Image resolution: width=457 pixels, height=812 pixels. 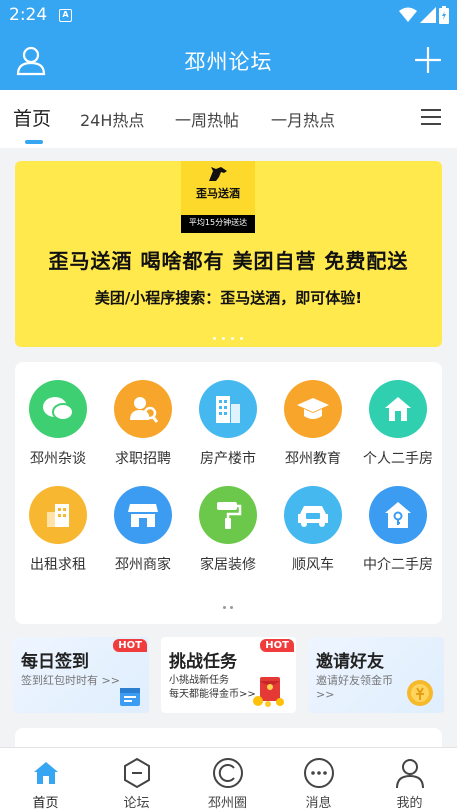 I want to click on category-label: 顺风车, so click(x=313, y=565).